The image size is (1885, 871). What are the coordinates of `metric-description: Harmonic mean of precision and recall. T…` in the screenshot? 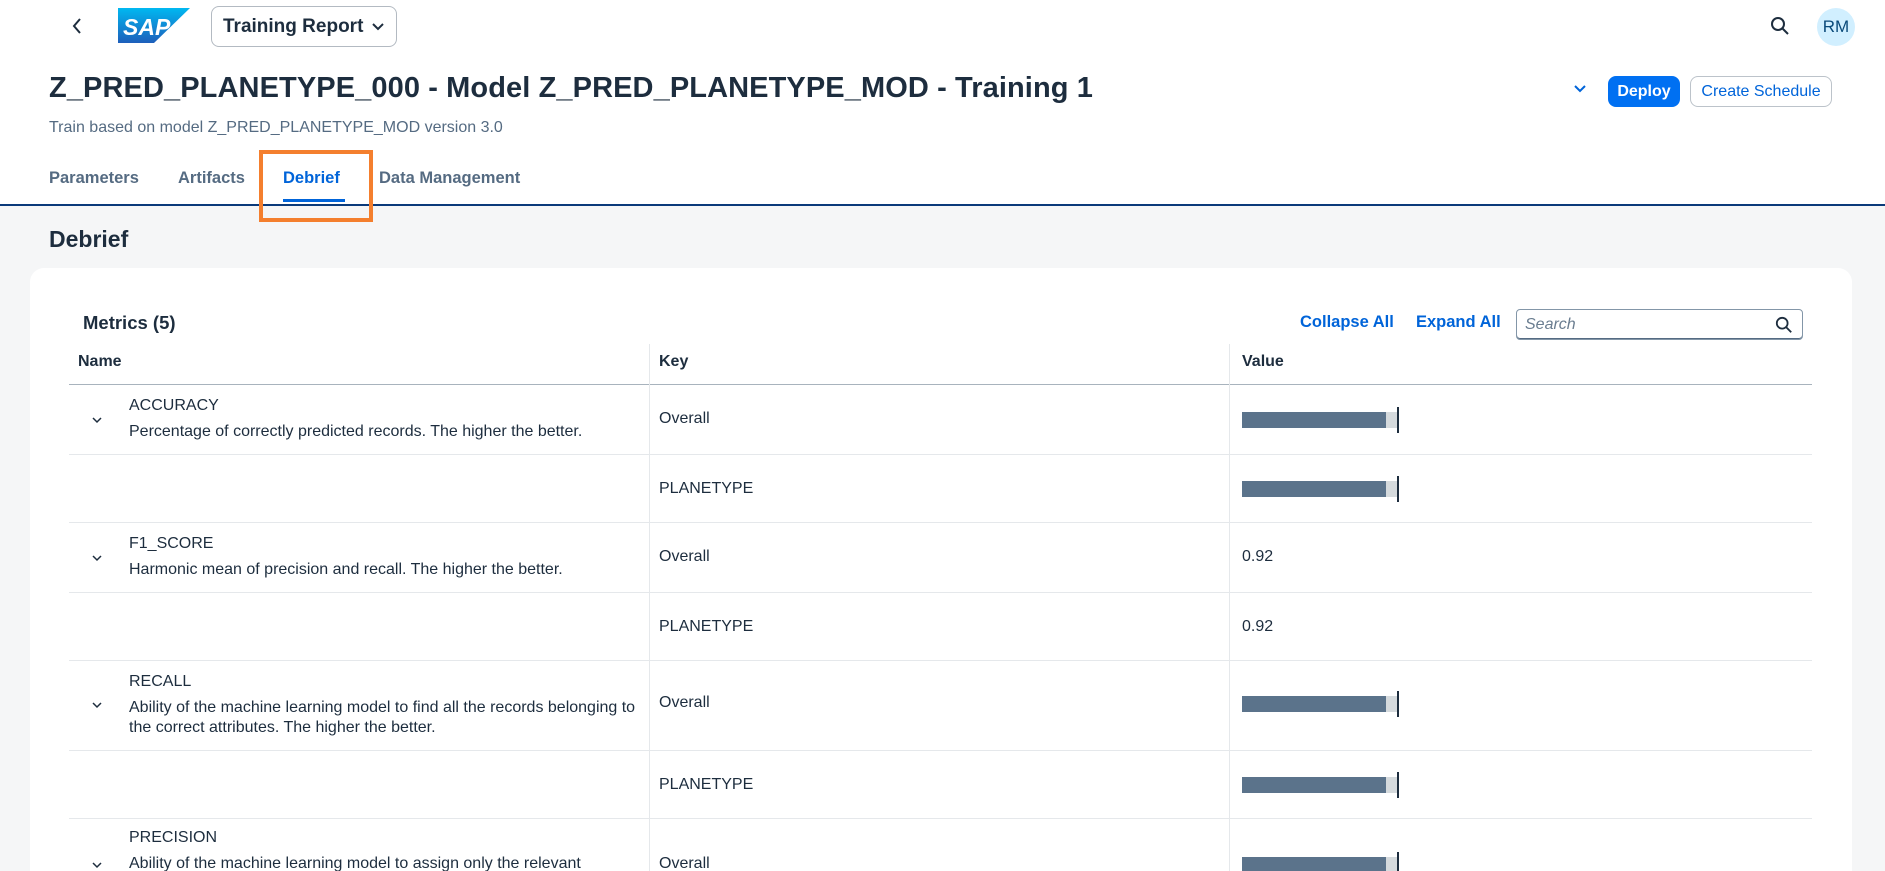 It's located at (346, 569).